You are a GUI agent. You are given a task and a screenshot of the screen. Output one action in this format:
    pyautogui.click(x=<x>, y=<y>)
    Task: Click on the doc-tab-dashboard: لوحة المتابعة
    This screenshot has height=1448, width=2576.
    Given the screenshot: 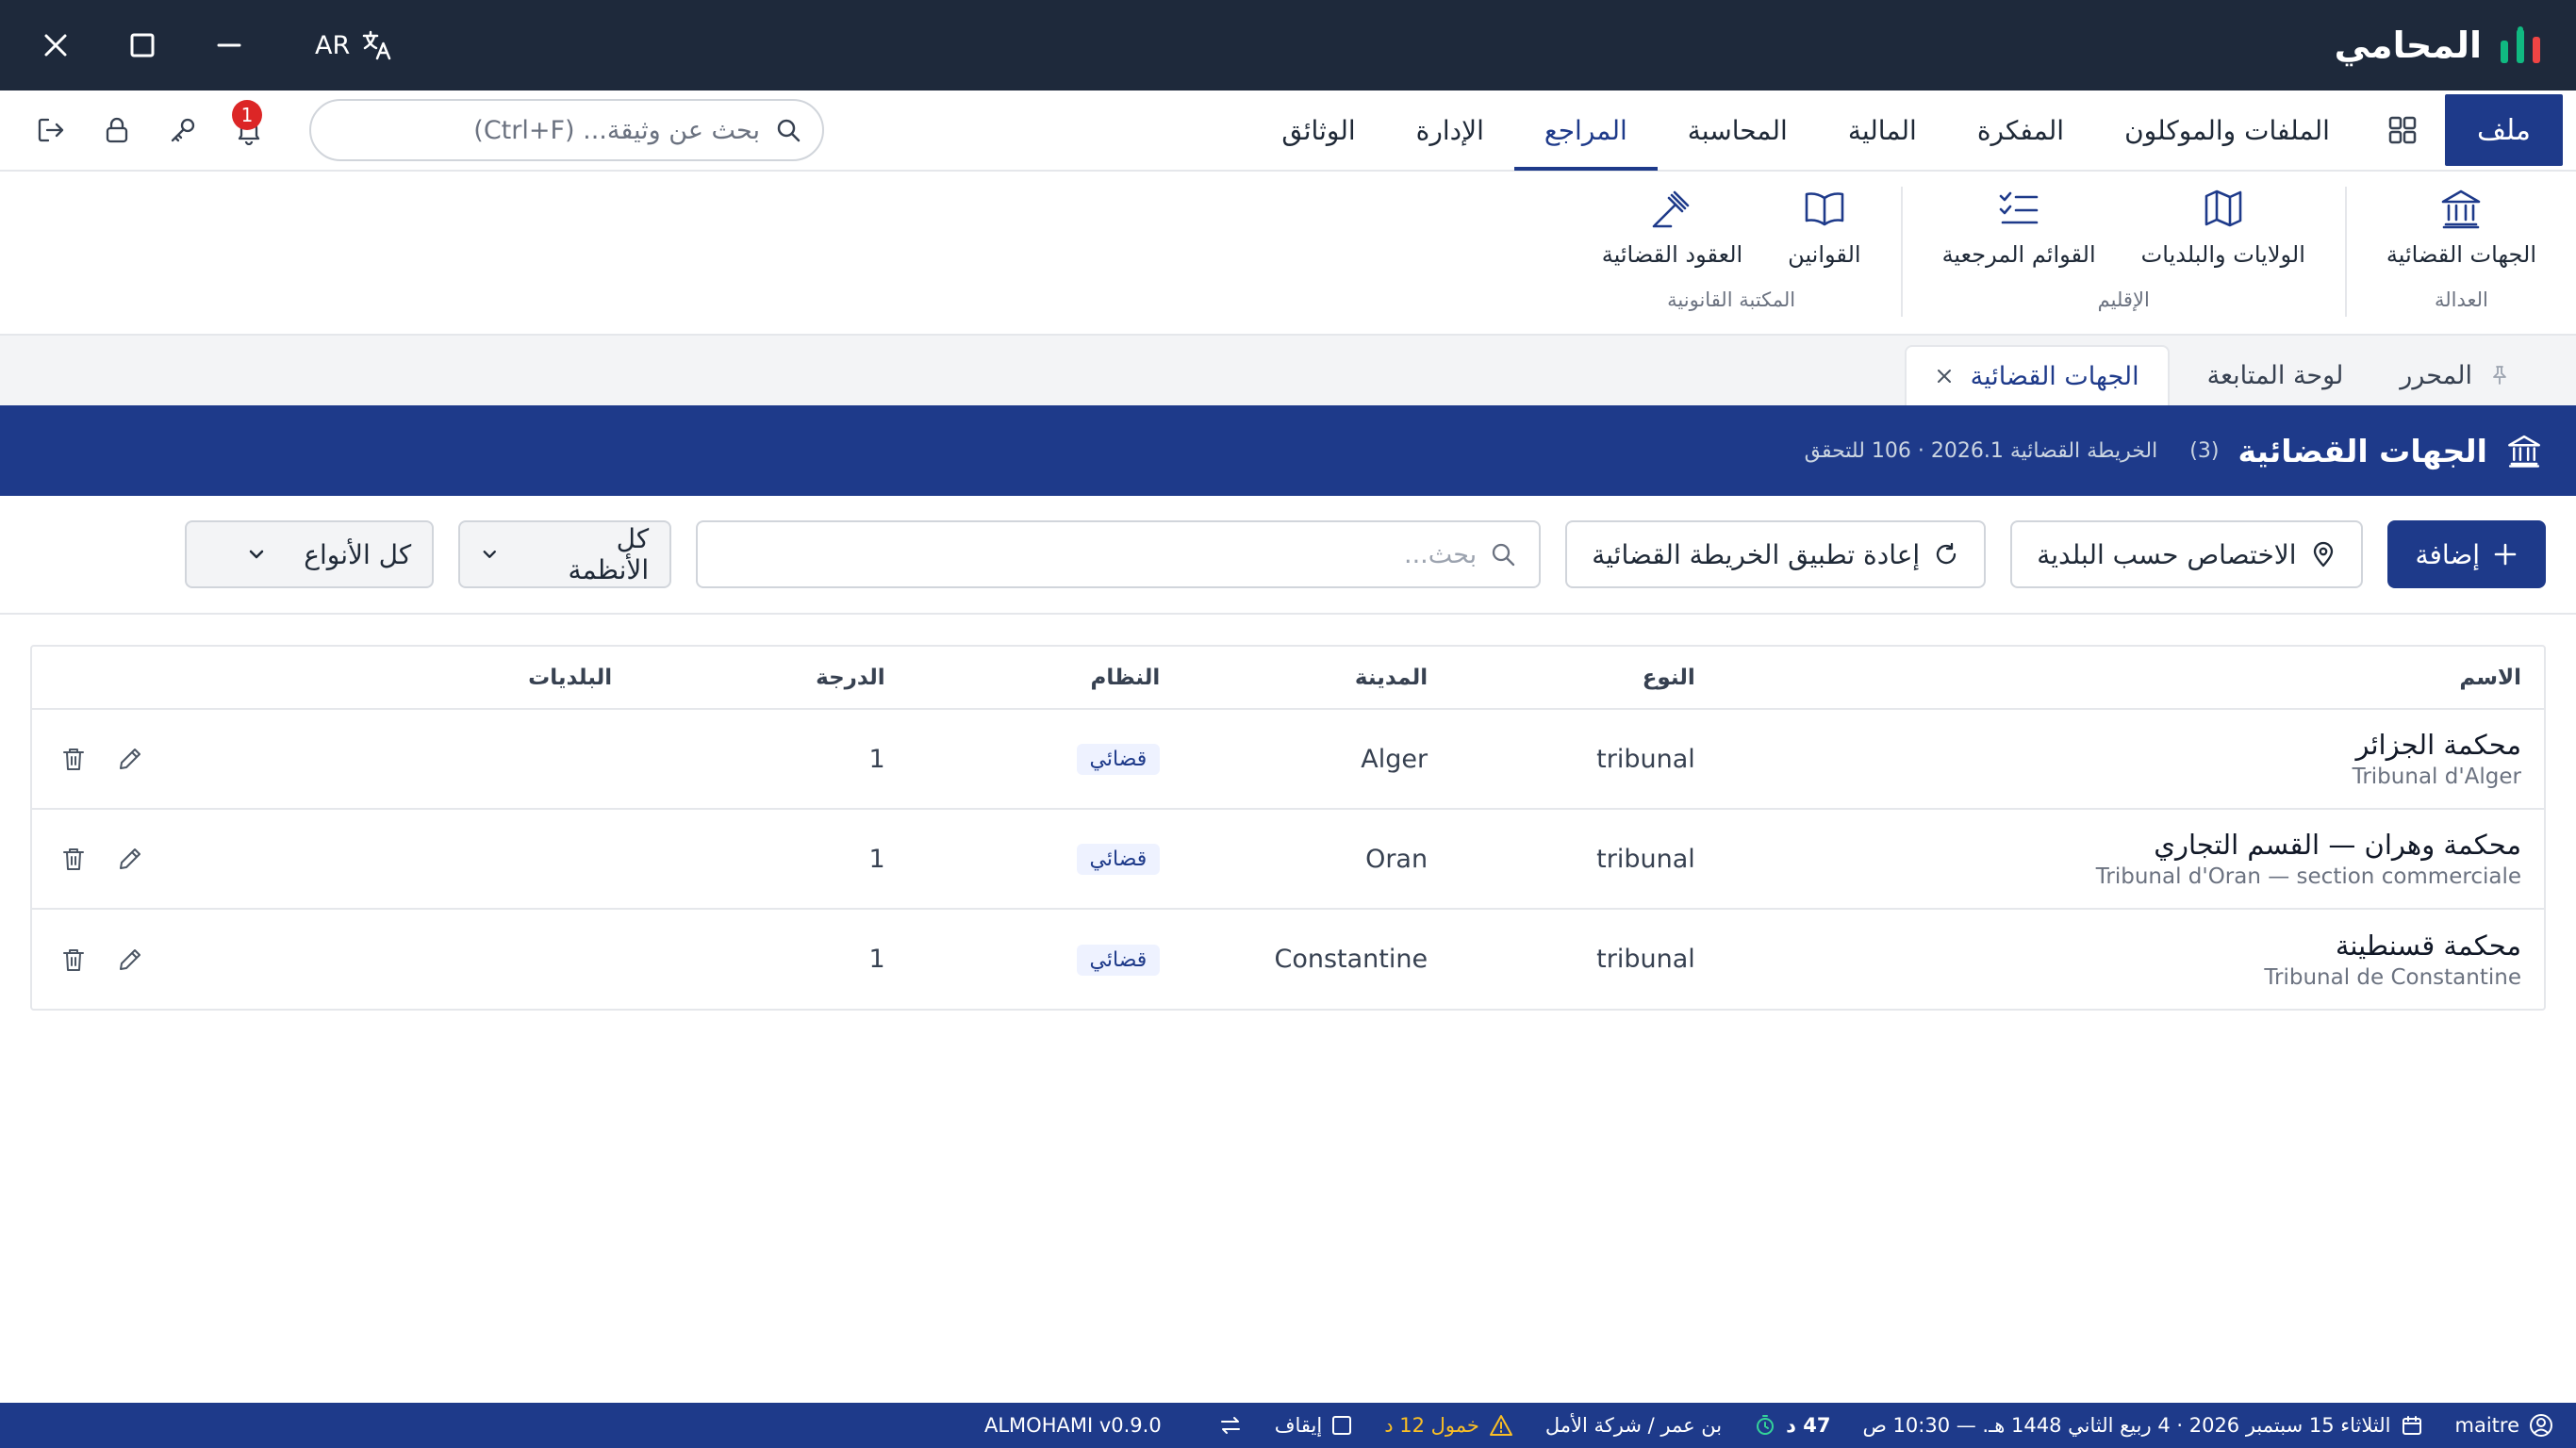 What is the action you would take?
    pyautogui.click(x=2275, y=375)
    